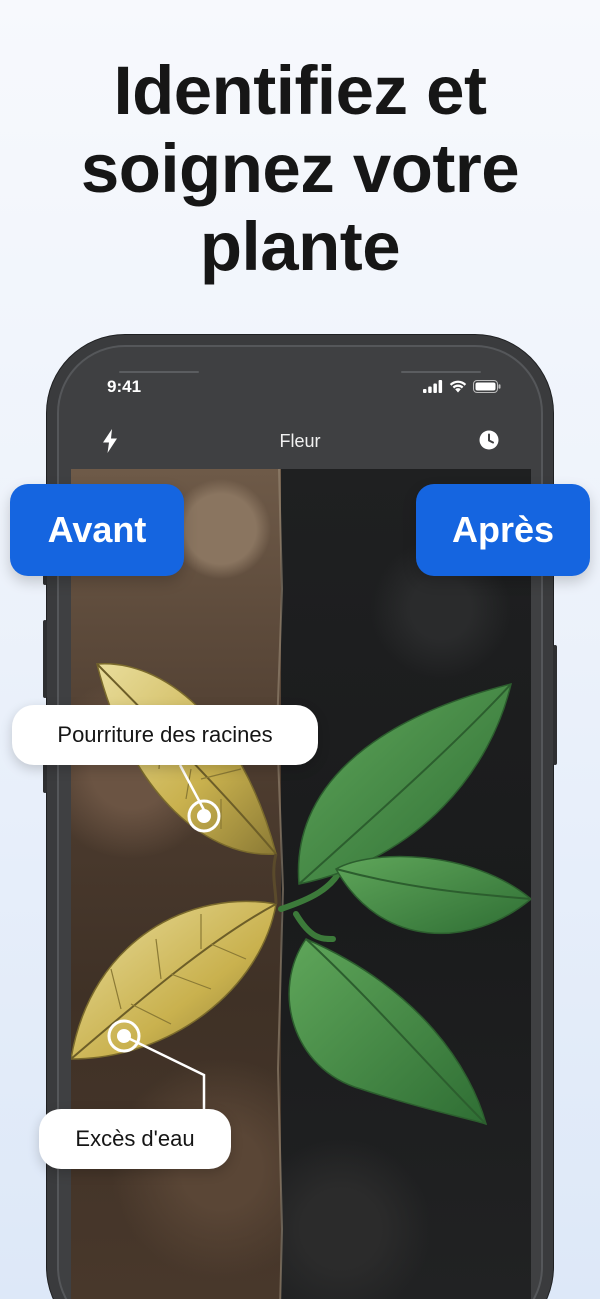  What do you see at coordinates (97, 530) in the screenshot?
I see `before-label: Avant` at bounding box center [97, 530].